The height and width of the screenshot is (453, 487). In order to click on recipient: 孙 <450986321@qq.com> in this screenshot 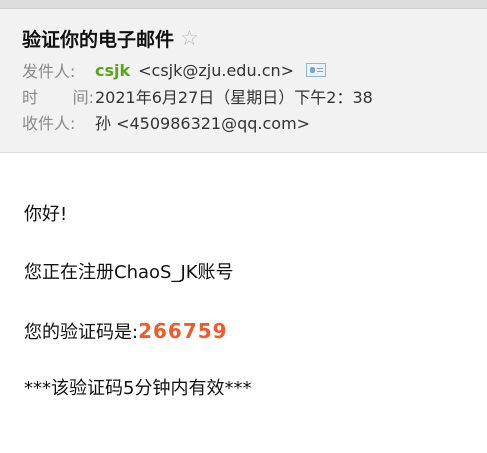, I will do `click(203, 123)`.